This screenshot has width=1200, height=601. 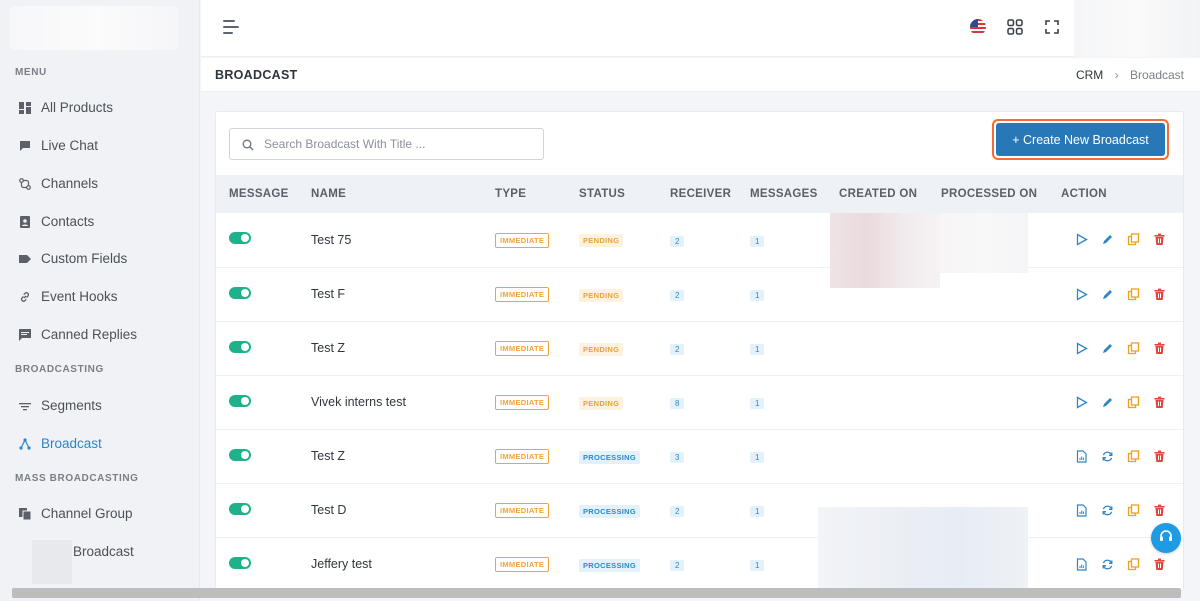 What do you see at coordinates (1089, 75) in the screenshot?
I see `breadcrumb-root: CRM` at bounding box center [1089, 75].